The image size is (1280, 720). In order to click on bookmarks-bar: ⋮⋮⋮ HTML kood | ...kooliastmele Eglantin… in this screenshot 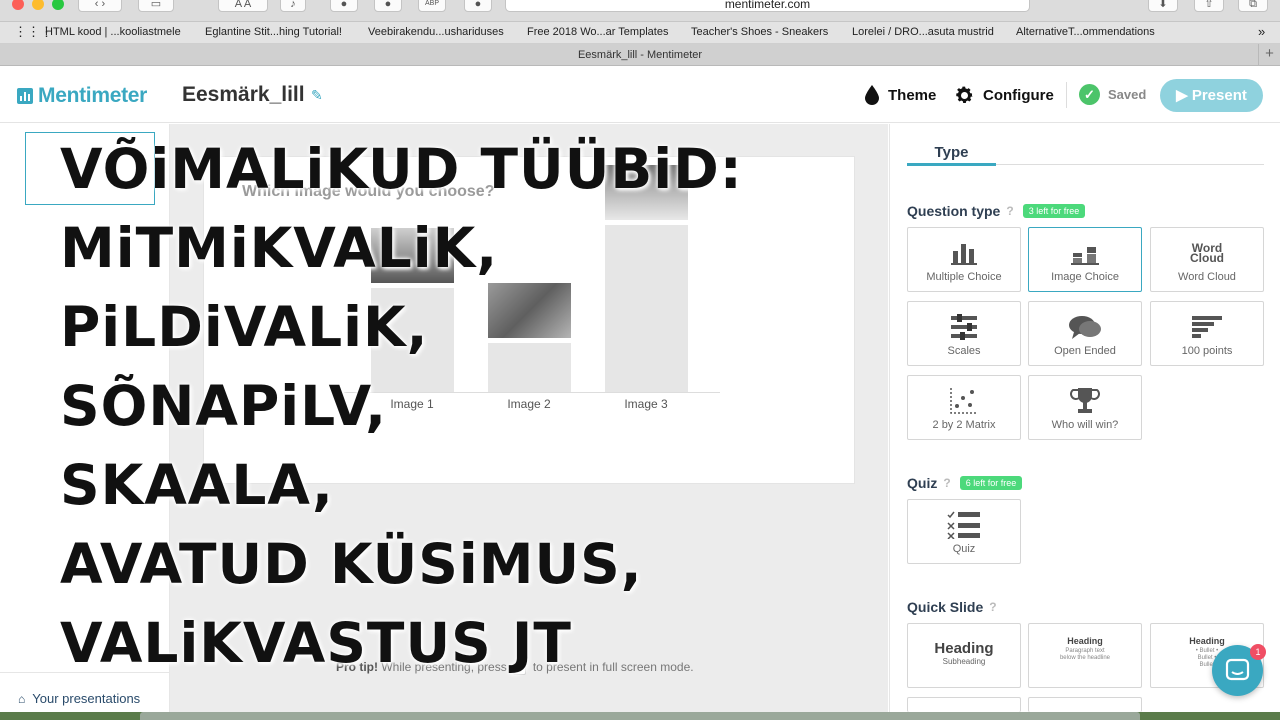, I will do `click(640, 33)`.